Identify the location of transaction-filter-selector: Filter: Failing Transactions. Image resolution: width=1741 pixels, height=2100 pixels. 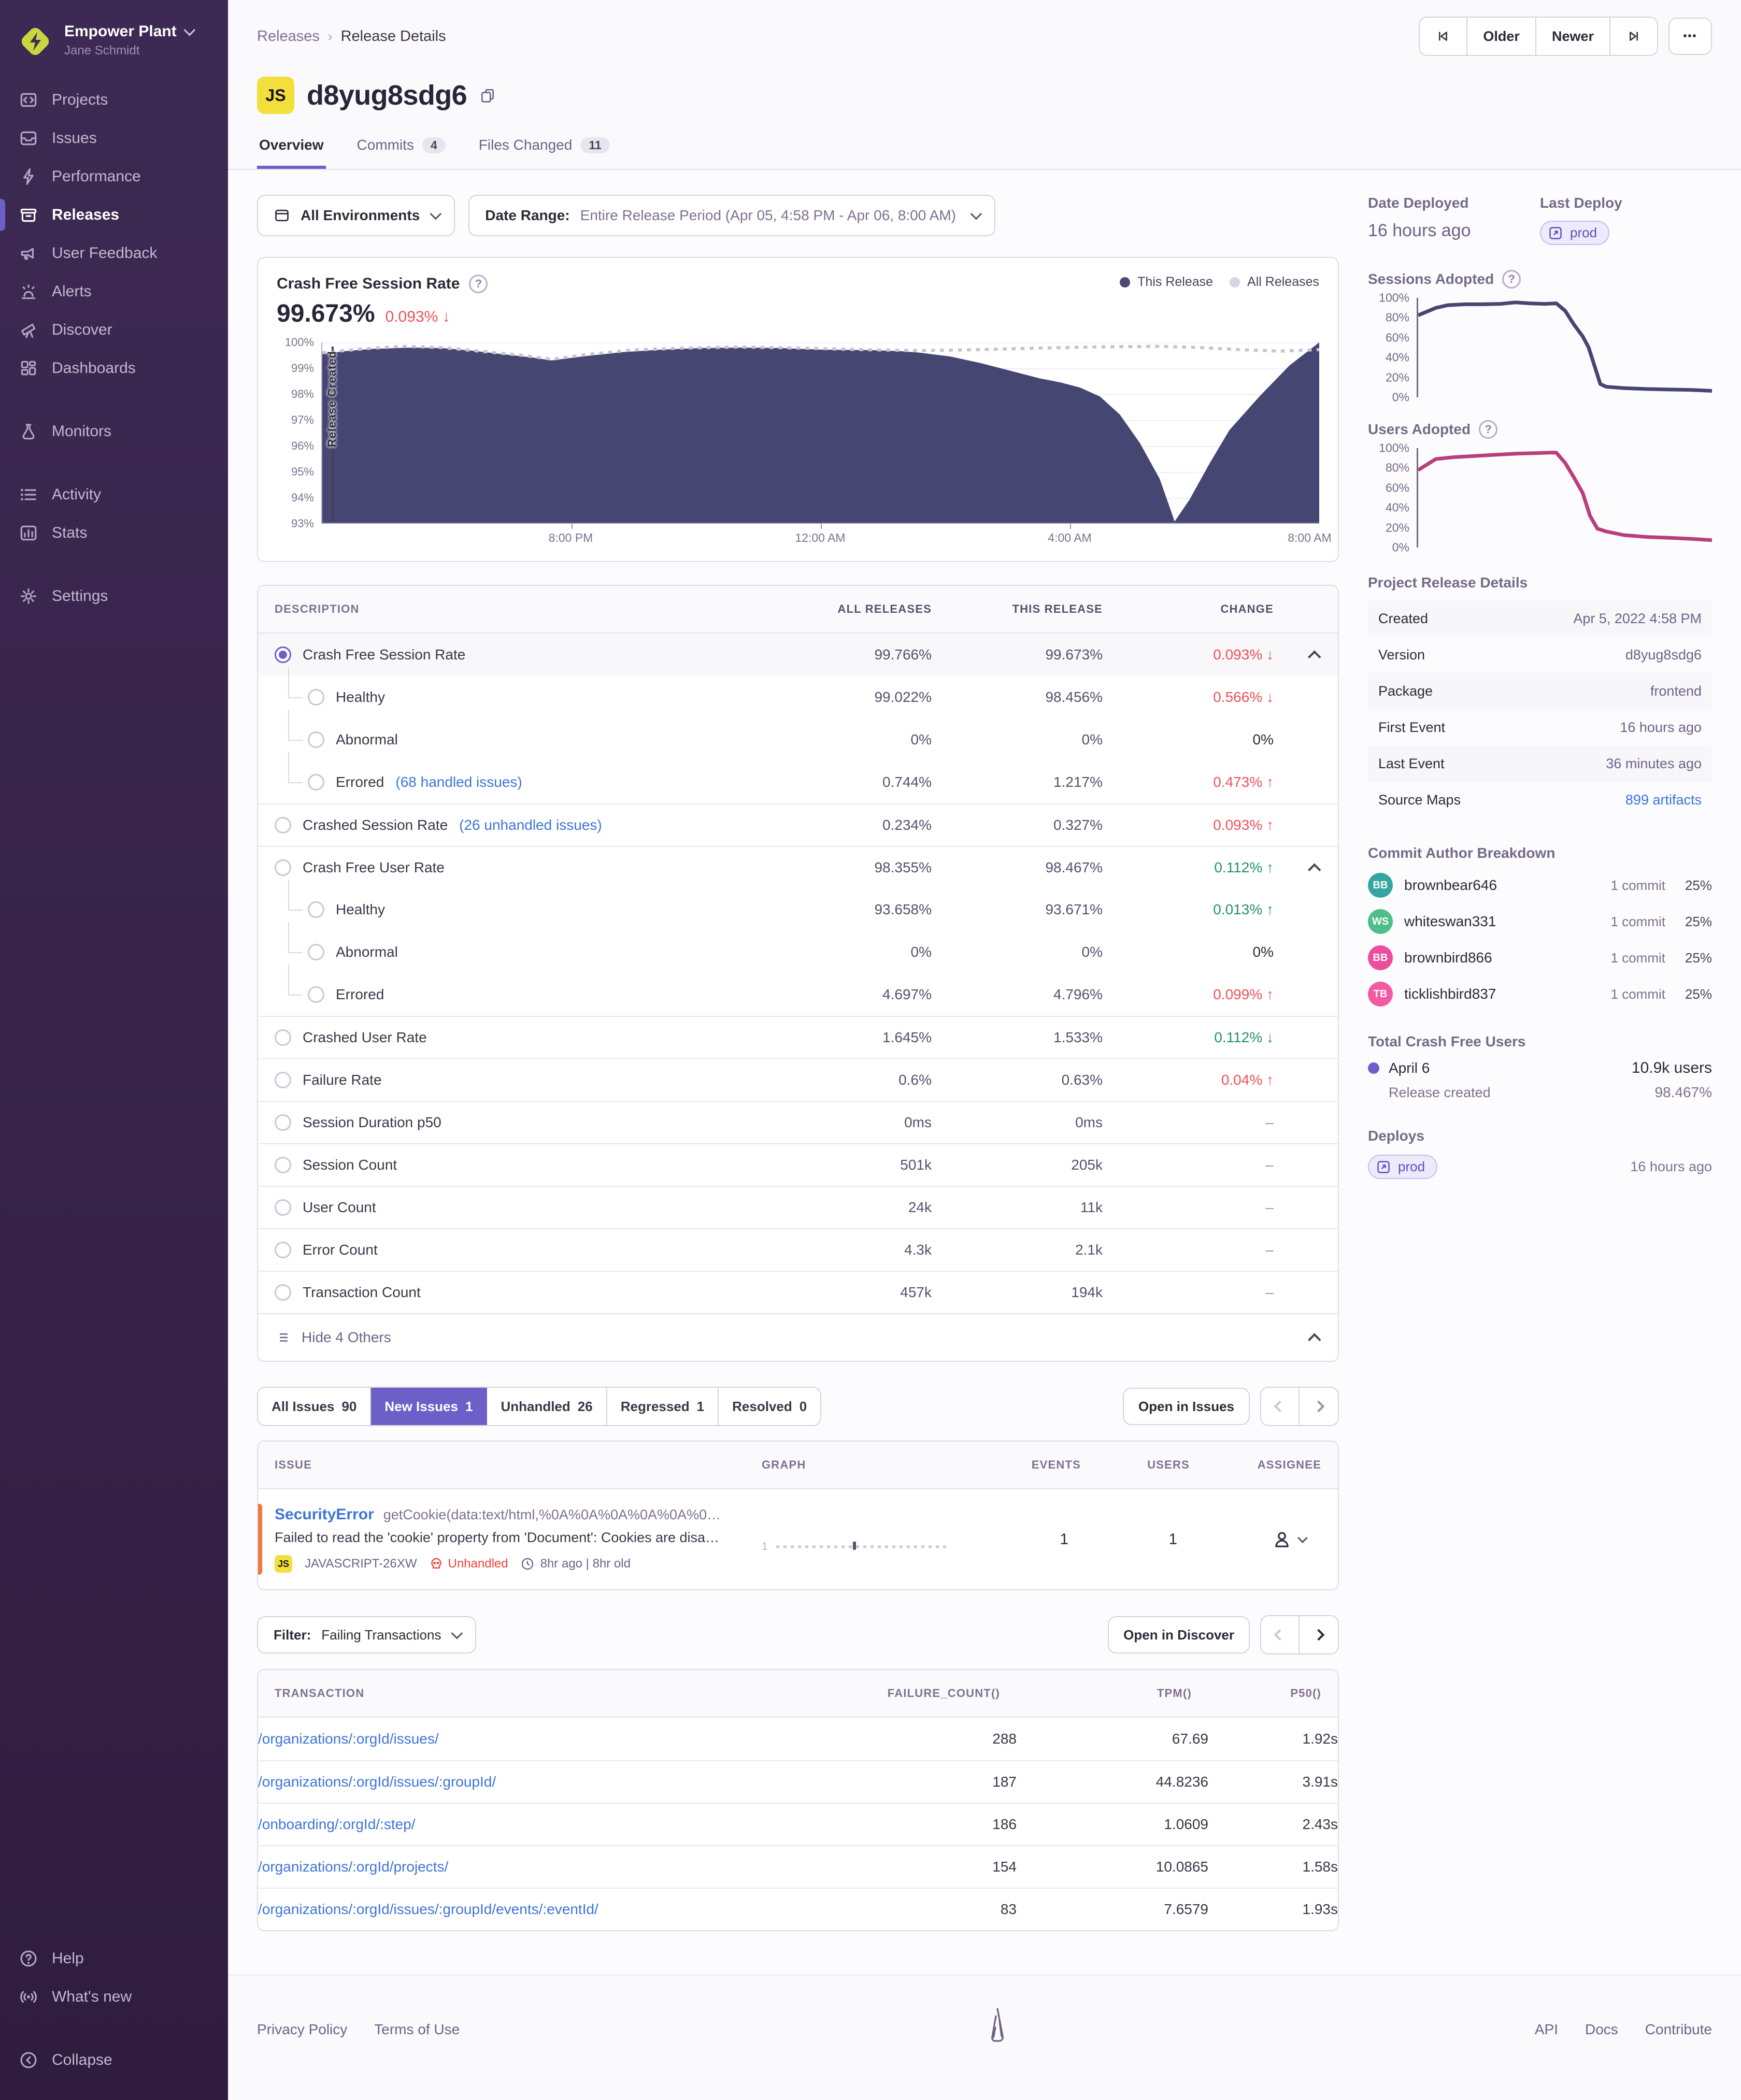
(367, 1634).